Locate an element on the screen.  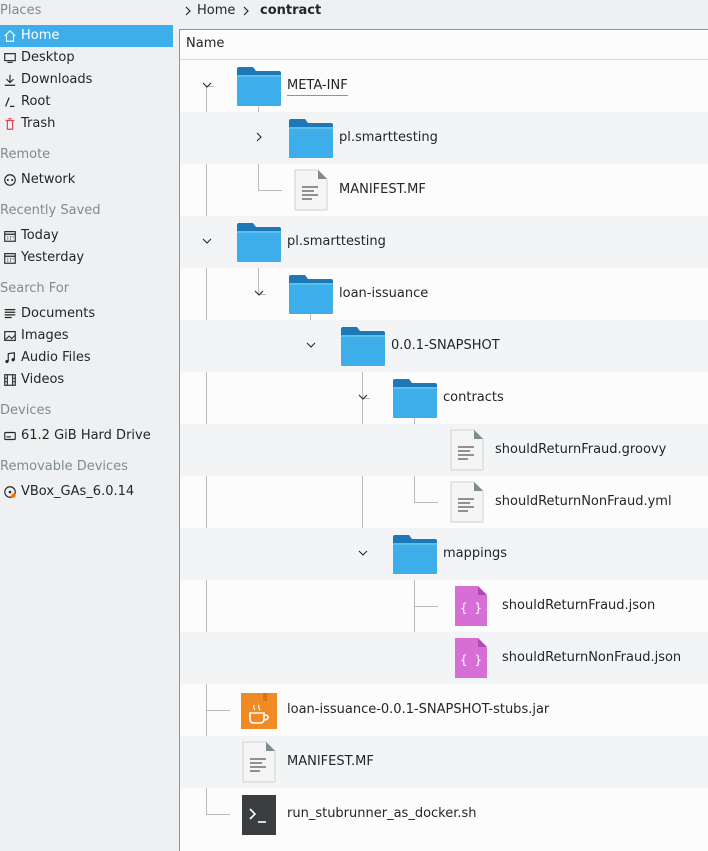
section-header-search-for: Search For is located at coordinates (35, 288).